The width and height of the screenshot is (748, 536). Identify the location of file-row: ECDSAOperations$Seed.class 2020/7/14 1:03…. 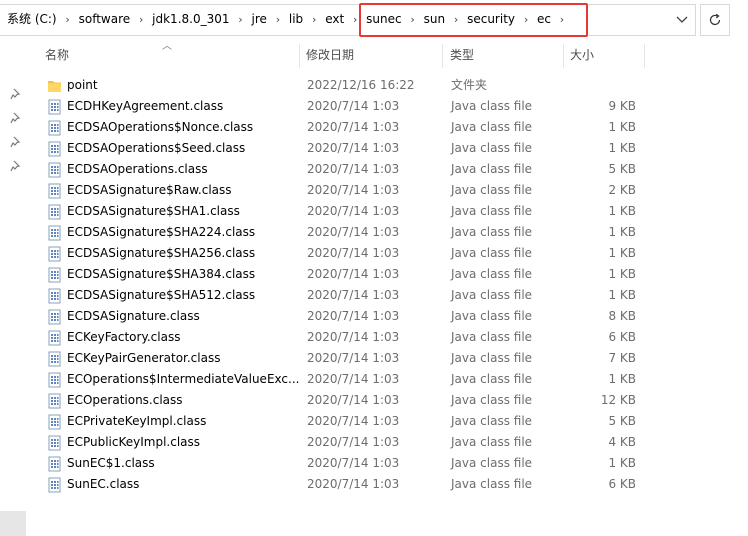
(360, 148).